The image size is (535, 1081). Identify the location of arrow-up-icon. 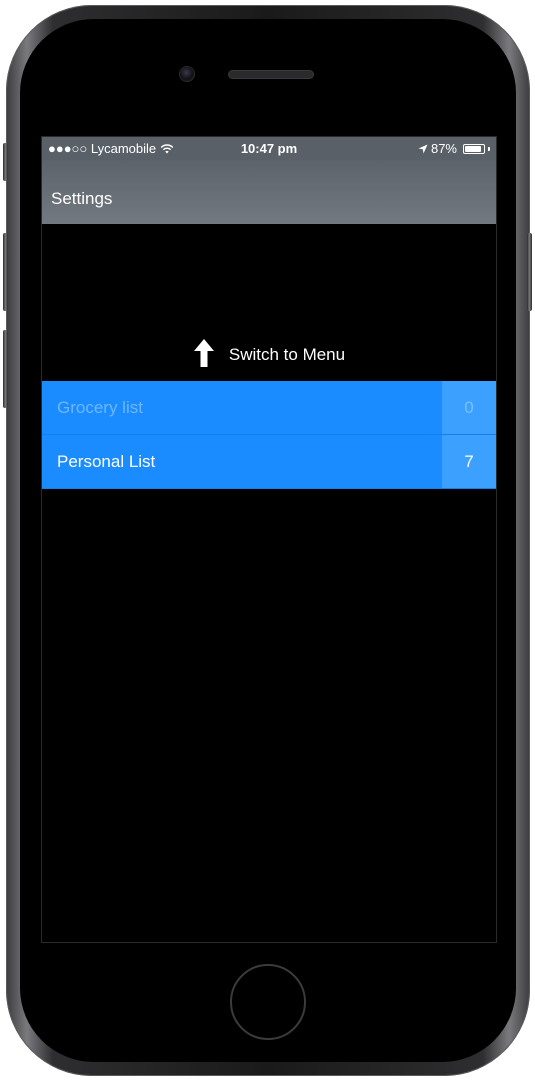
(204, 355).